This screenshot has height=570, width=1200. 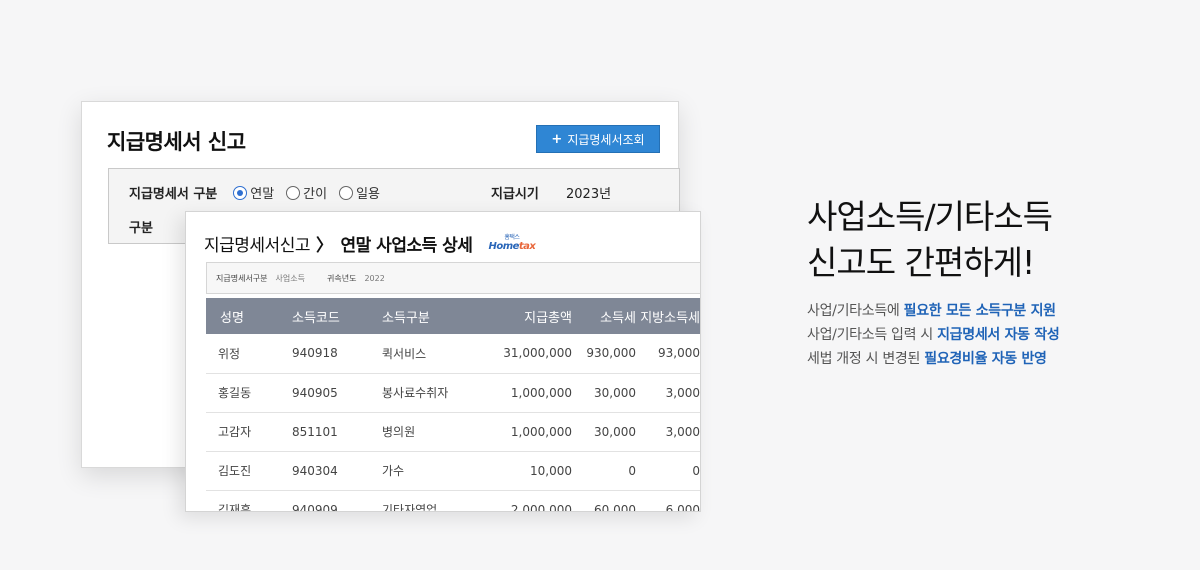 I want to click on cell-type: 퀵서비스, so click(x=427, y=354).